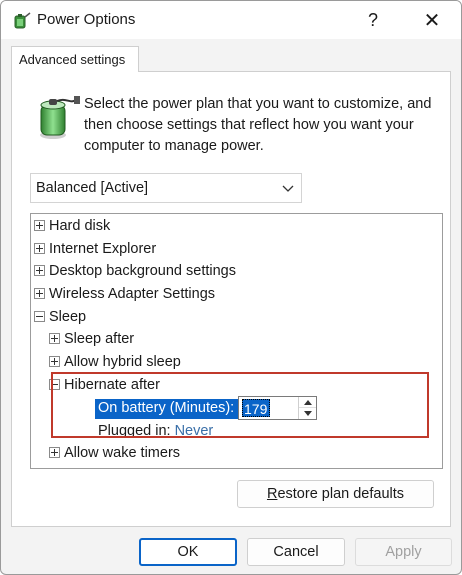  I want to click on window-title: Power Options, so click(86, 19).